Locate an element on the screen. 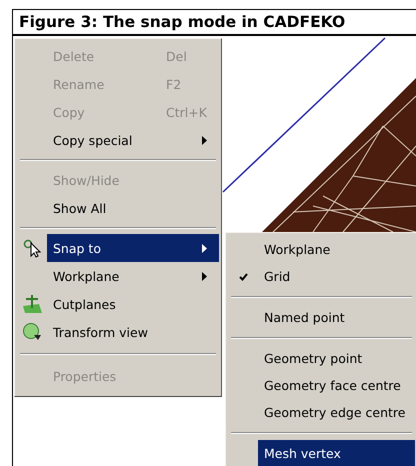 The width and height of the screenshot is (416, 466). menu-item: Geometry face centre is located at coordinates (336, 385).